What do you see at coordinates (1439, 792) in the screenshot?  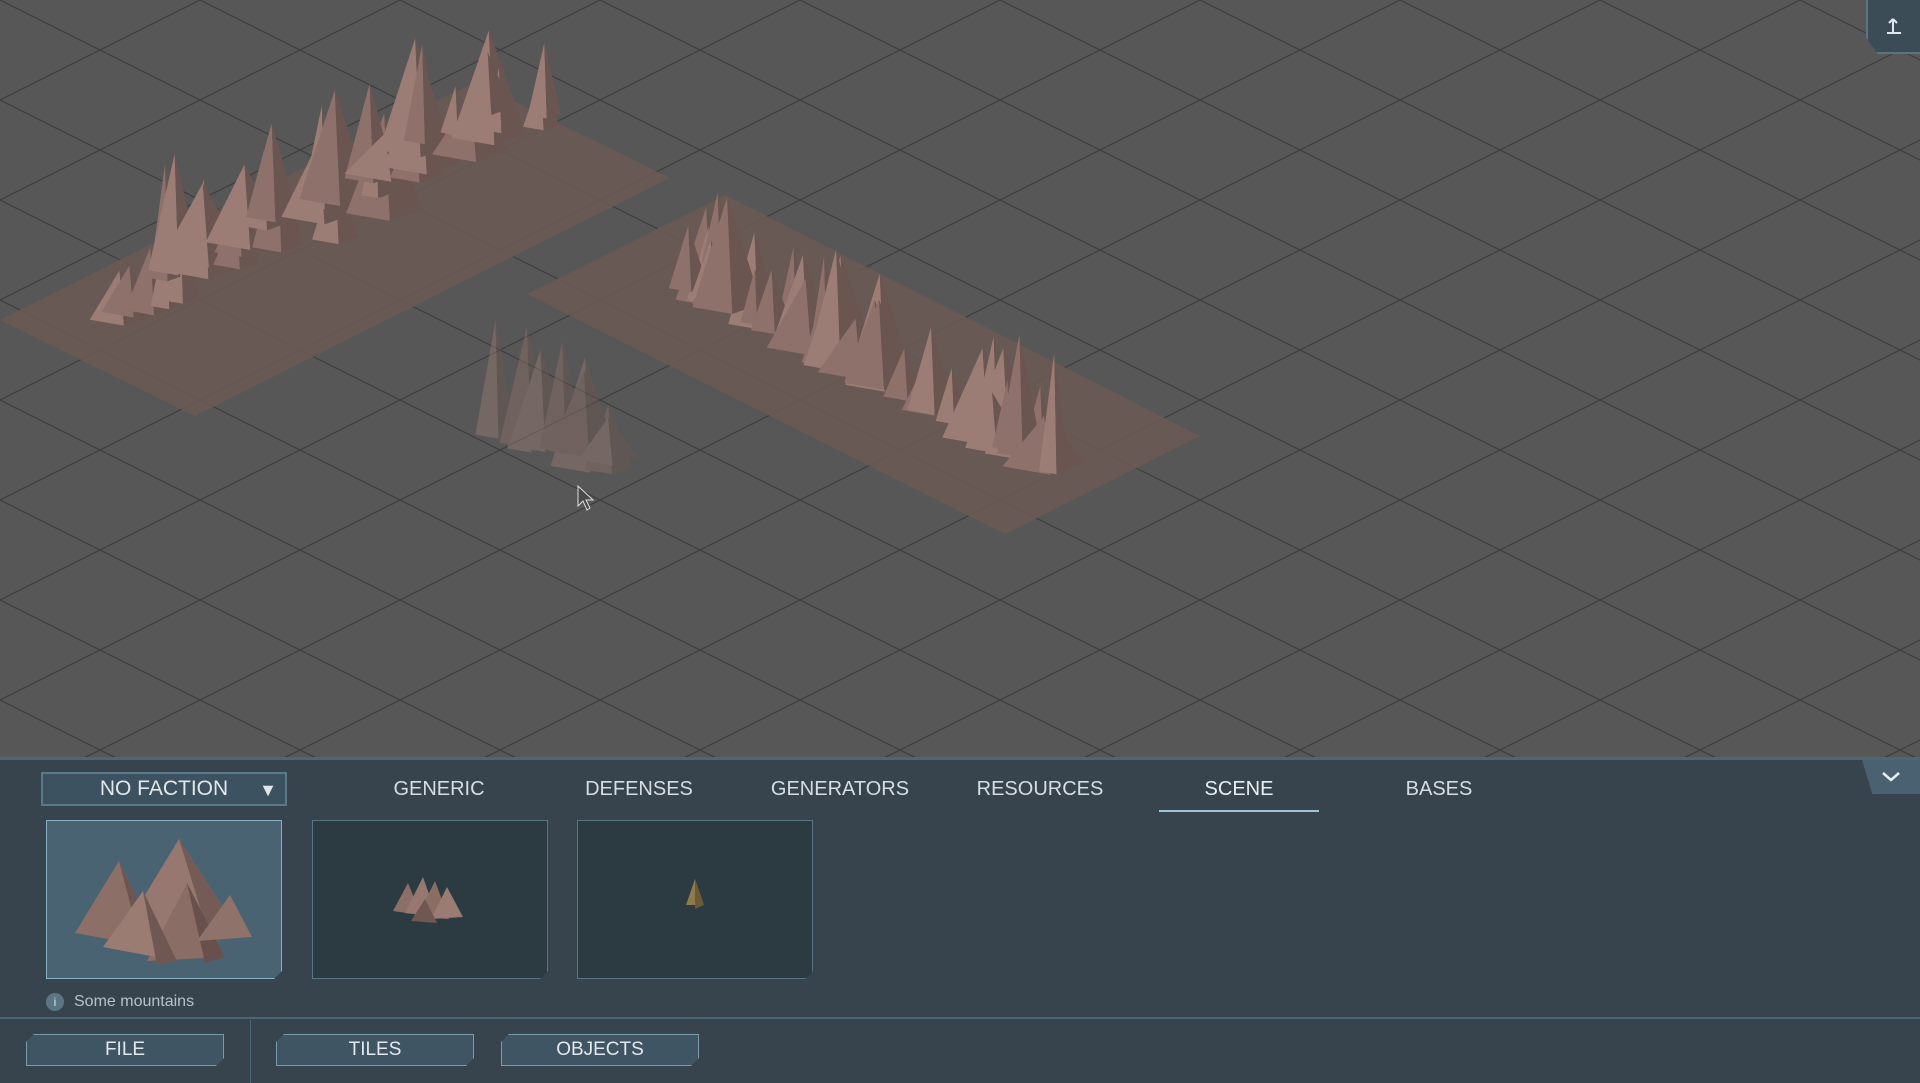 I see `tab-bases: BASES` at bounding box center [1439, 792].